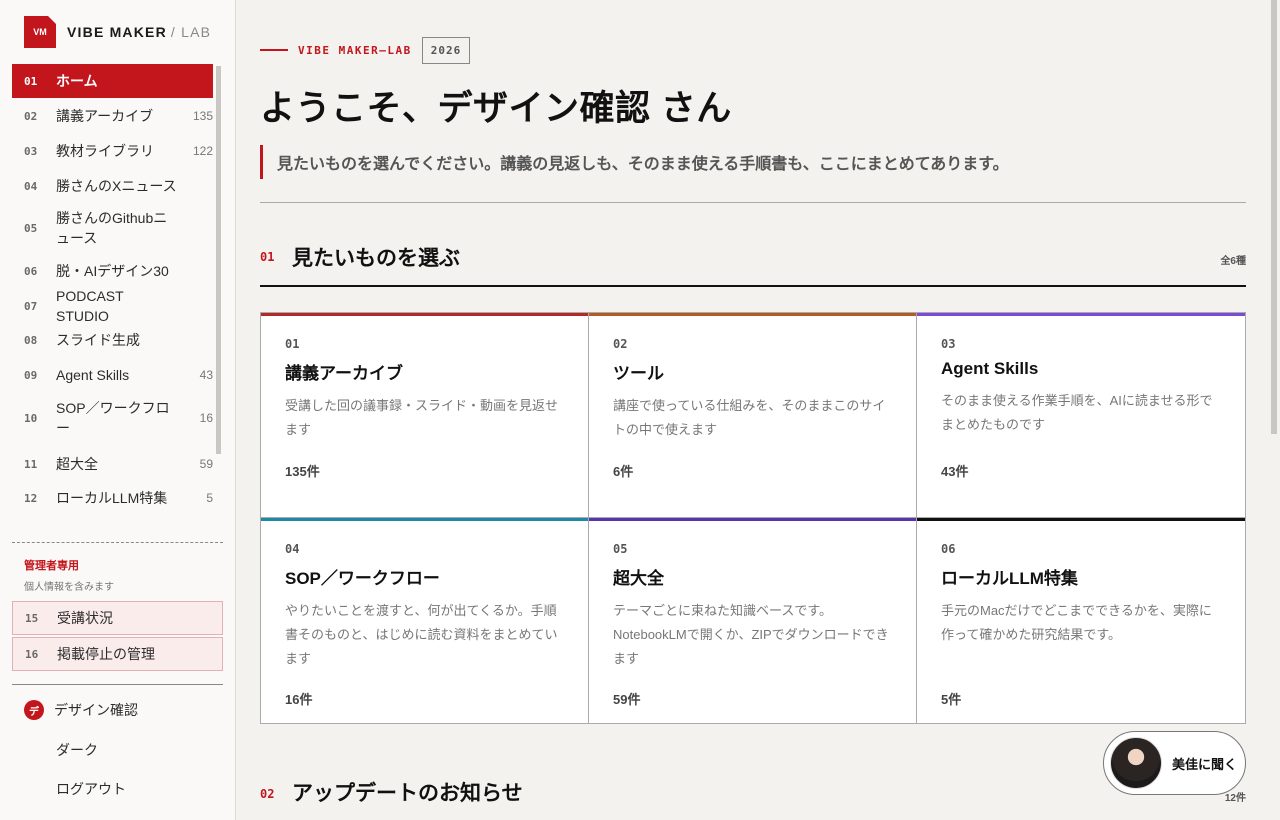  What do you see at coordinates (753, 202) in the screenshot?
I see `divider` at bounding box center [753, 202].